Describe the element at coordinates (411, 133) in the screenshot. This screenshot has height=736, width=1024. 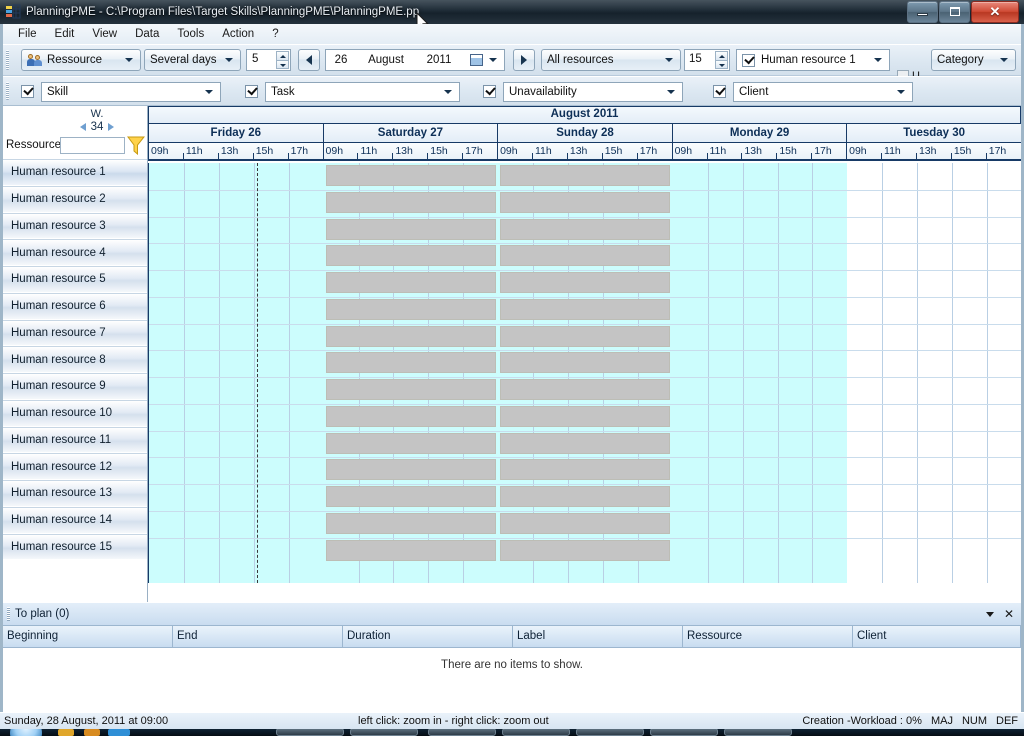
I see `day-header: Saturday 27` at that location.